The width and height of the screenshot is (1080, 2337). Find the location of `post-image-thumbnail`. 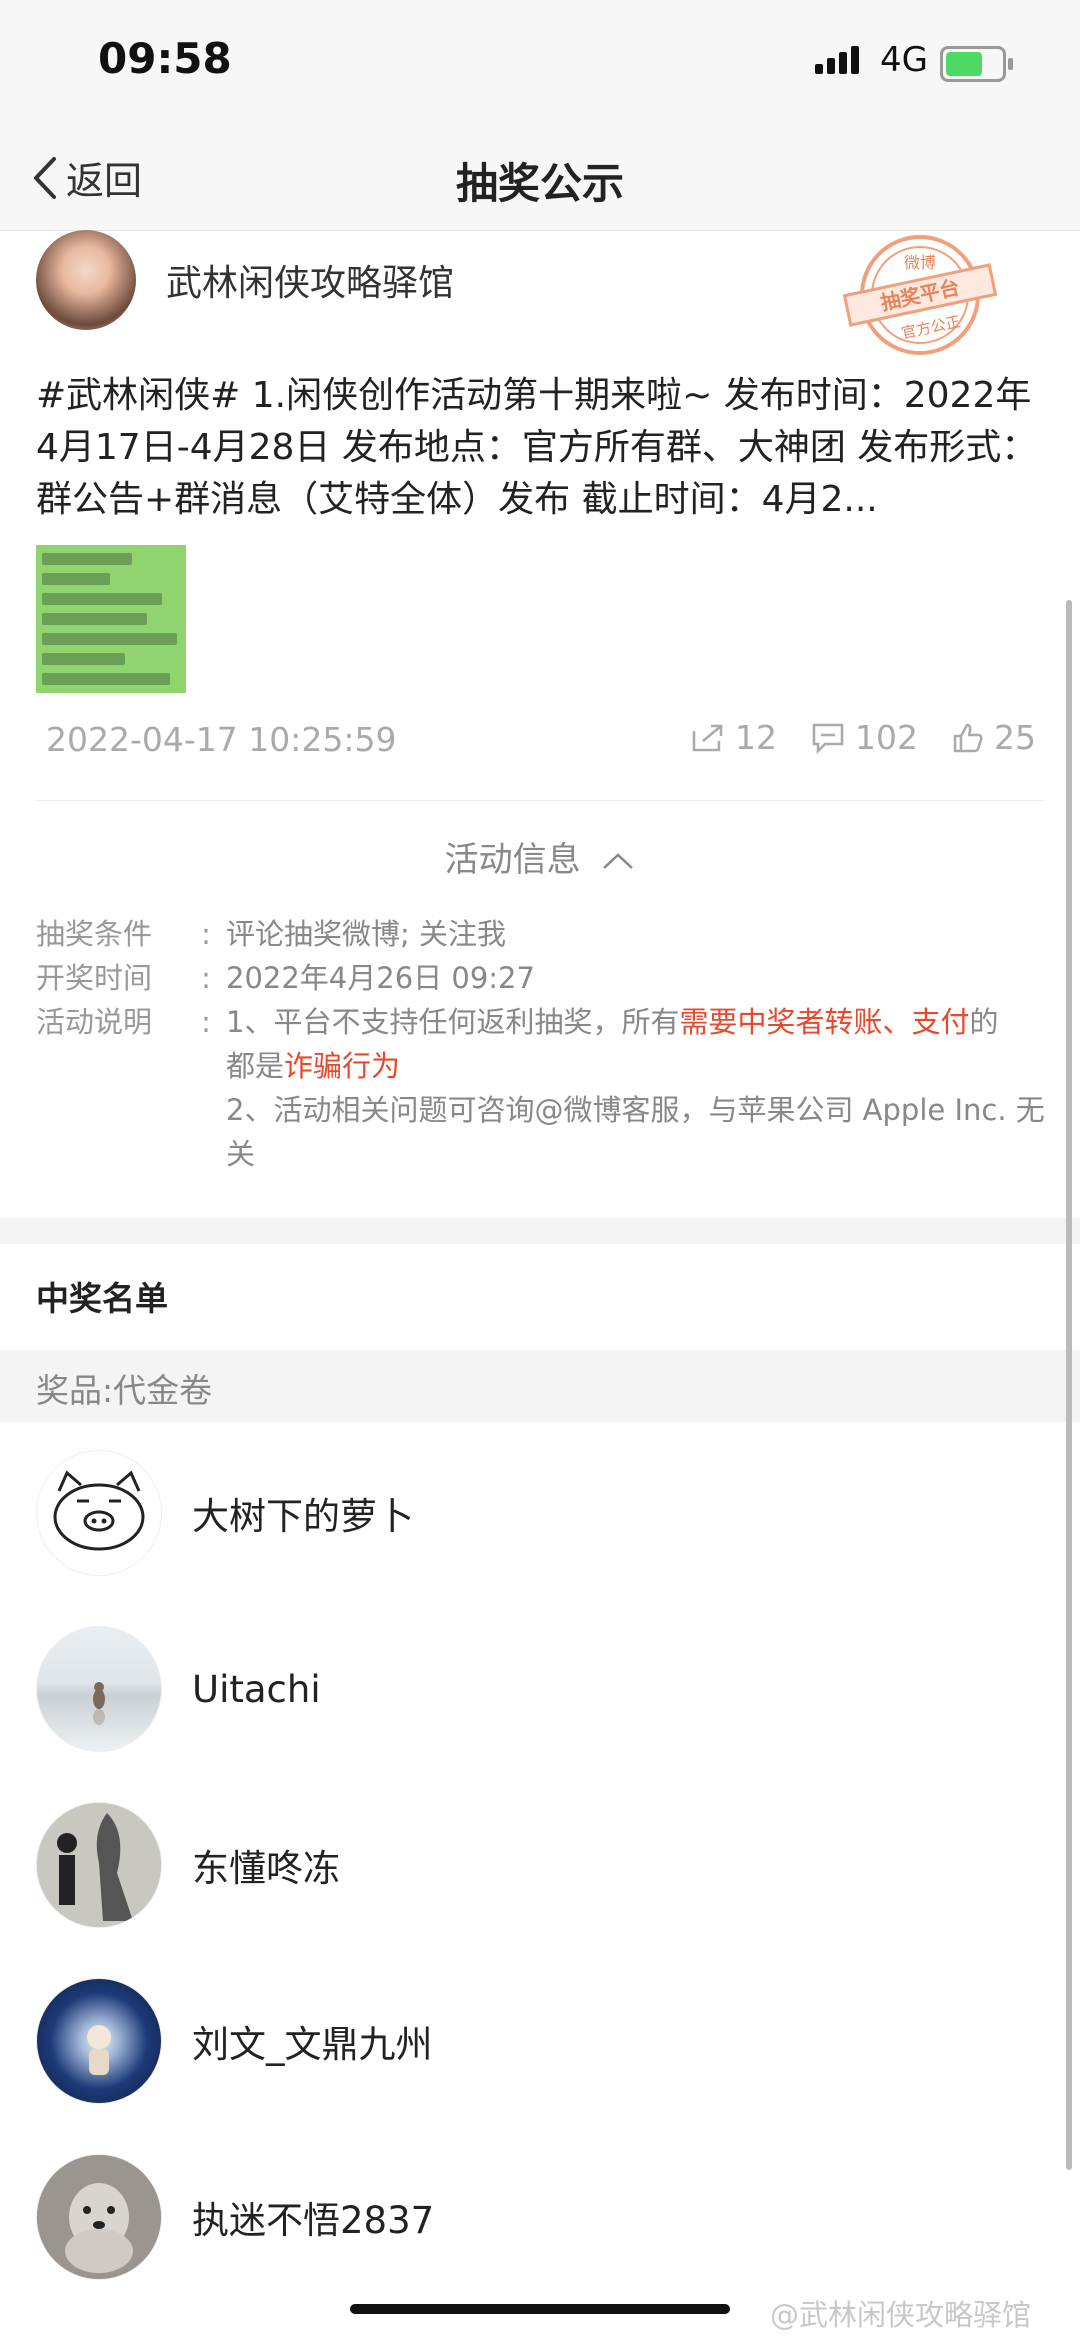

post-image-thumbnail is located at coordinates (111, 619).